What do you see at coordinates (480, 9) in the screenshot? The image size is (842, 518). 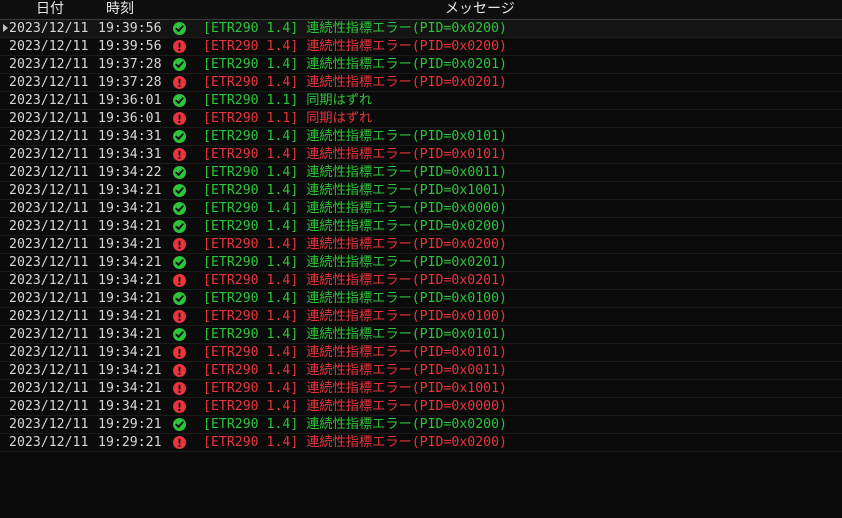 I see `column-header-message: メッセージ` at bounding box center [480, 9].